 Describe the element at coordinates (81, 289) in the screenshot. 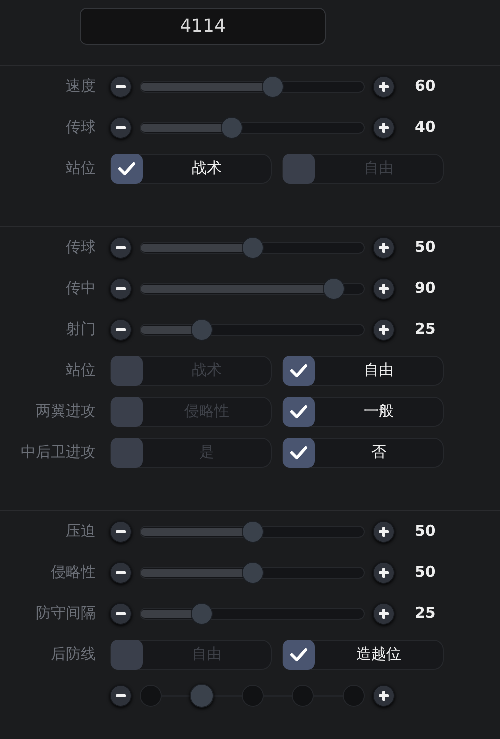

I see `row-label: 传中` at that location.